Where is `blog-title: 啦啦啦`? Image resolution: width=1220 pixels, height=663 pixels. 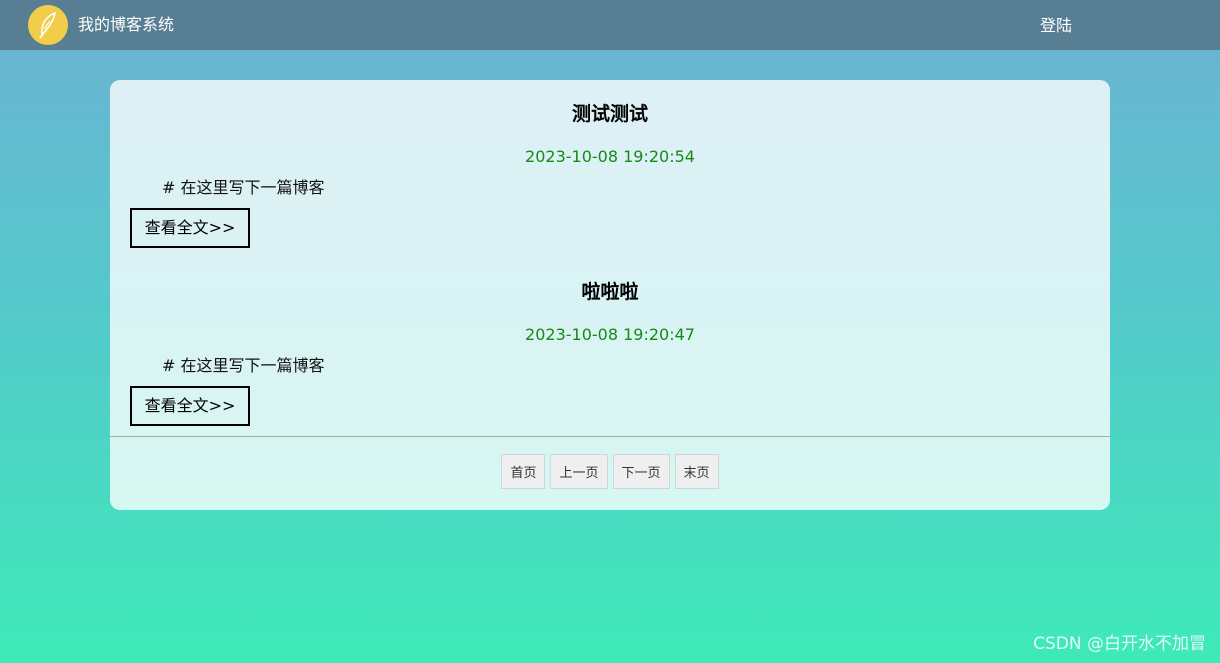 blog-title: 啦啦啦 is located at coordinates (610, 292).